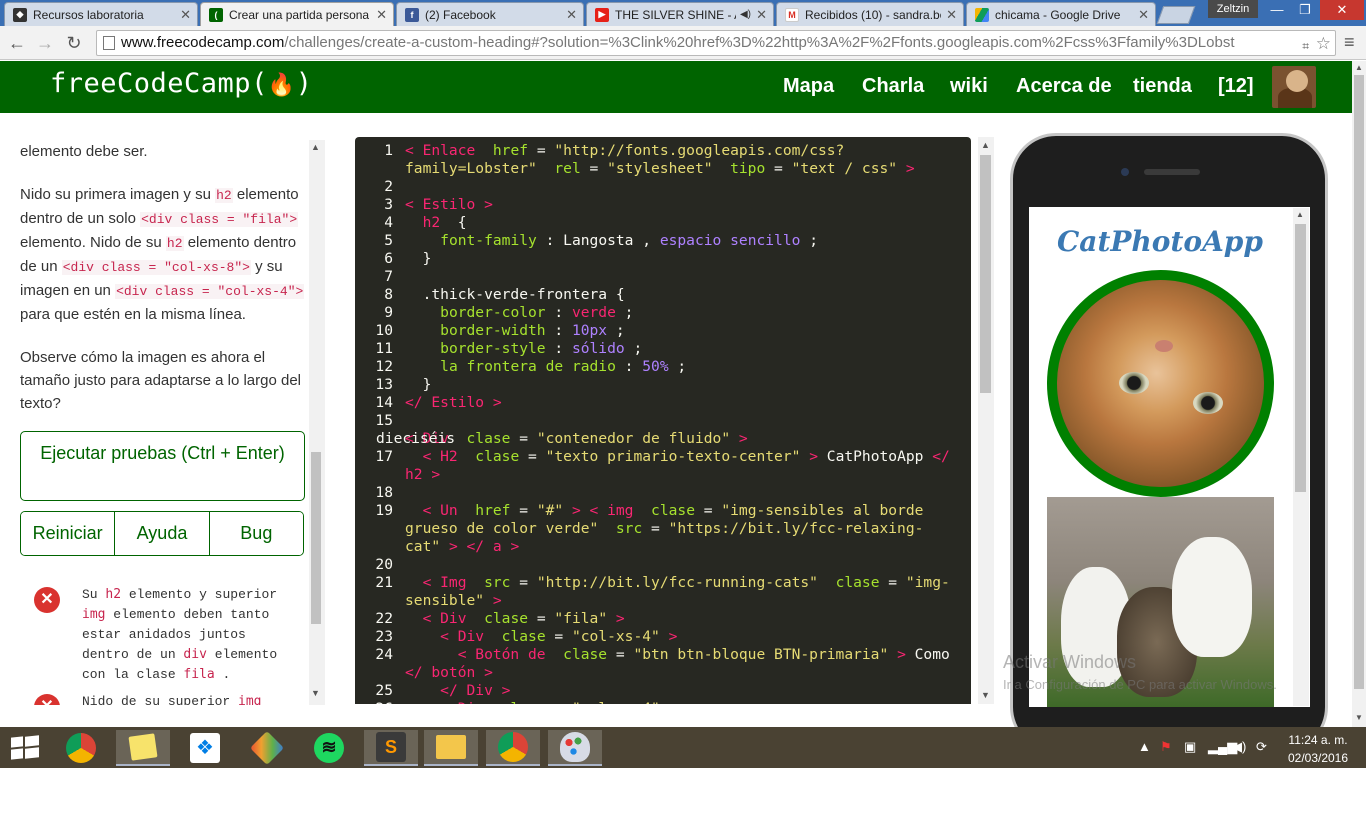 This screenshot has width=1366, height=838. I want to click on line-number: 13, so click(384, 384).